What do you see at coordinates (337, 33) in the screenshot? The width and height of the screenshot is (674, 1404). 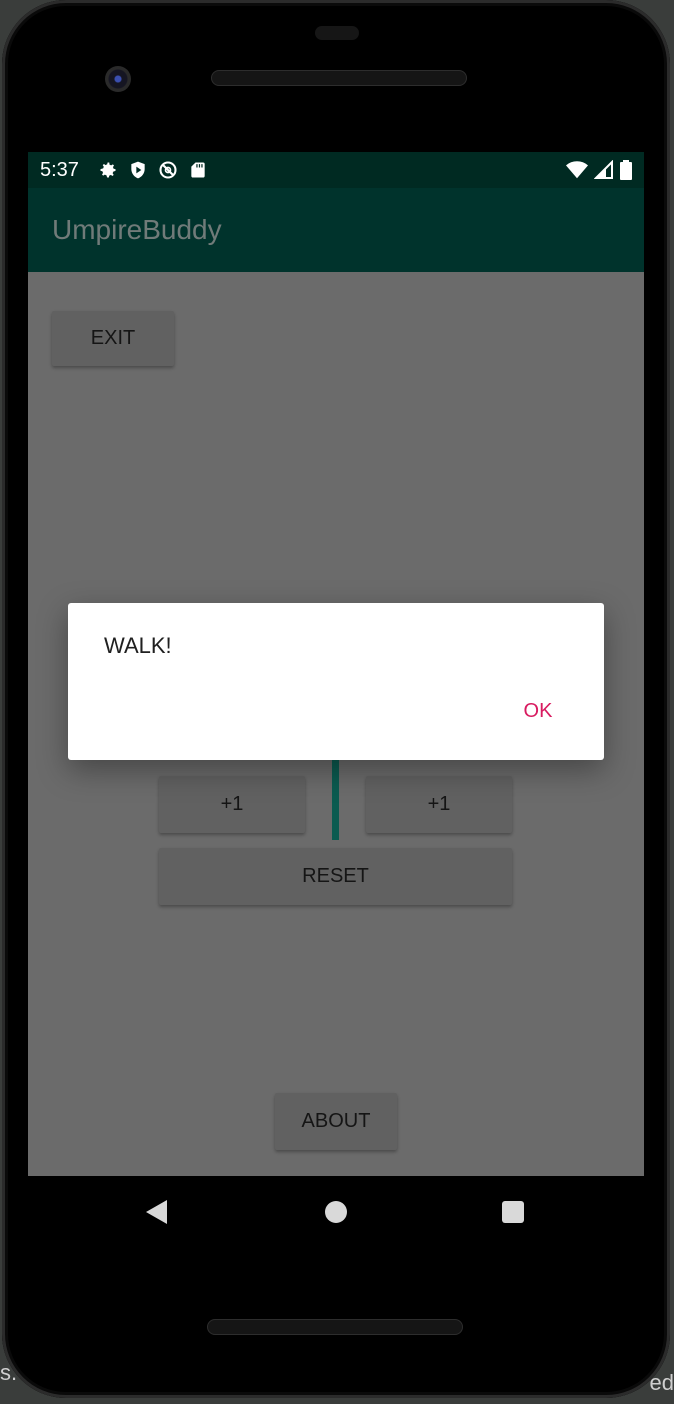 I see `top-sensor` at bounding box center [337, 33].